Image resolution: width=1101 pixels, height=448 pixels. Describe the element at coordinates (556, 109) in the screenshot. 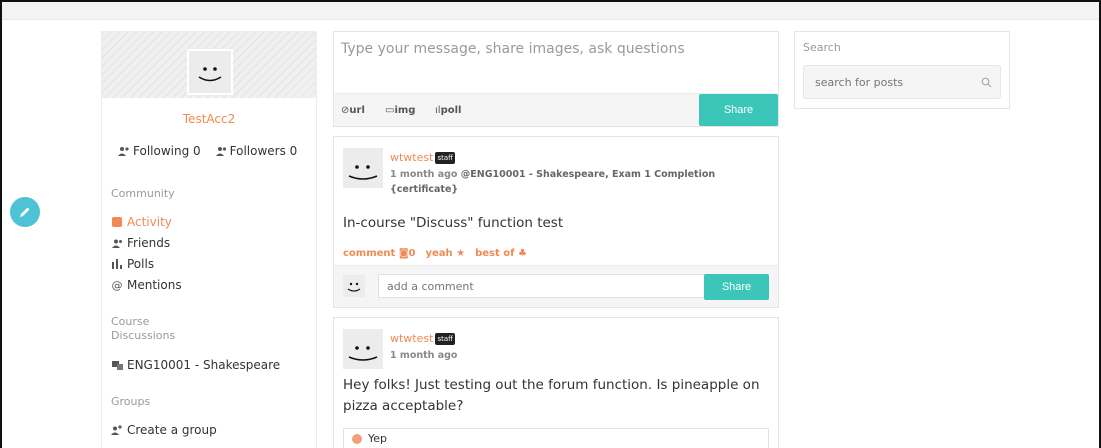

I see `composer-toolbar: ⊘url ▭img ılpoll Share` at that location.